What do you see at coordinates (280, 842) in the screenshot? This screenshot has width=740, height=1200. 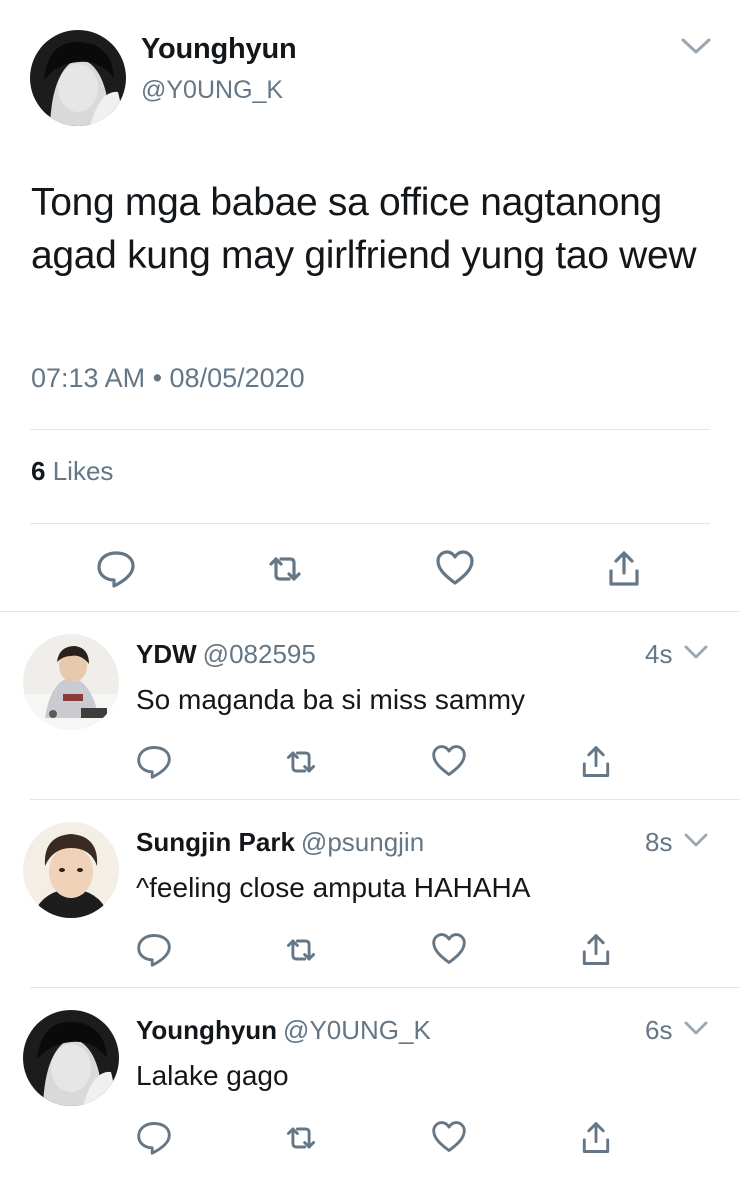 I see `reply-author-name: Sungjin Park @psungjin` at bounding box center [280, 842].